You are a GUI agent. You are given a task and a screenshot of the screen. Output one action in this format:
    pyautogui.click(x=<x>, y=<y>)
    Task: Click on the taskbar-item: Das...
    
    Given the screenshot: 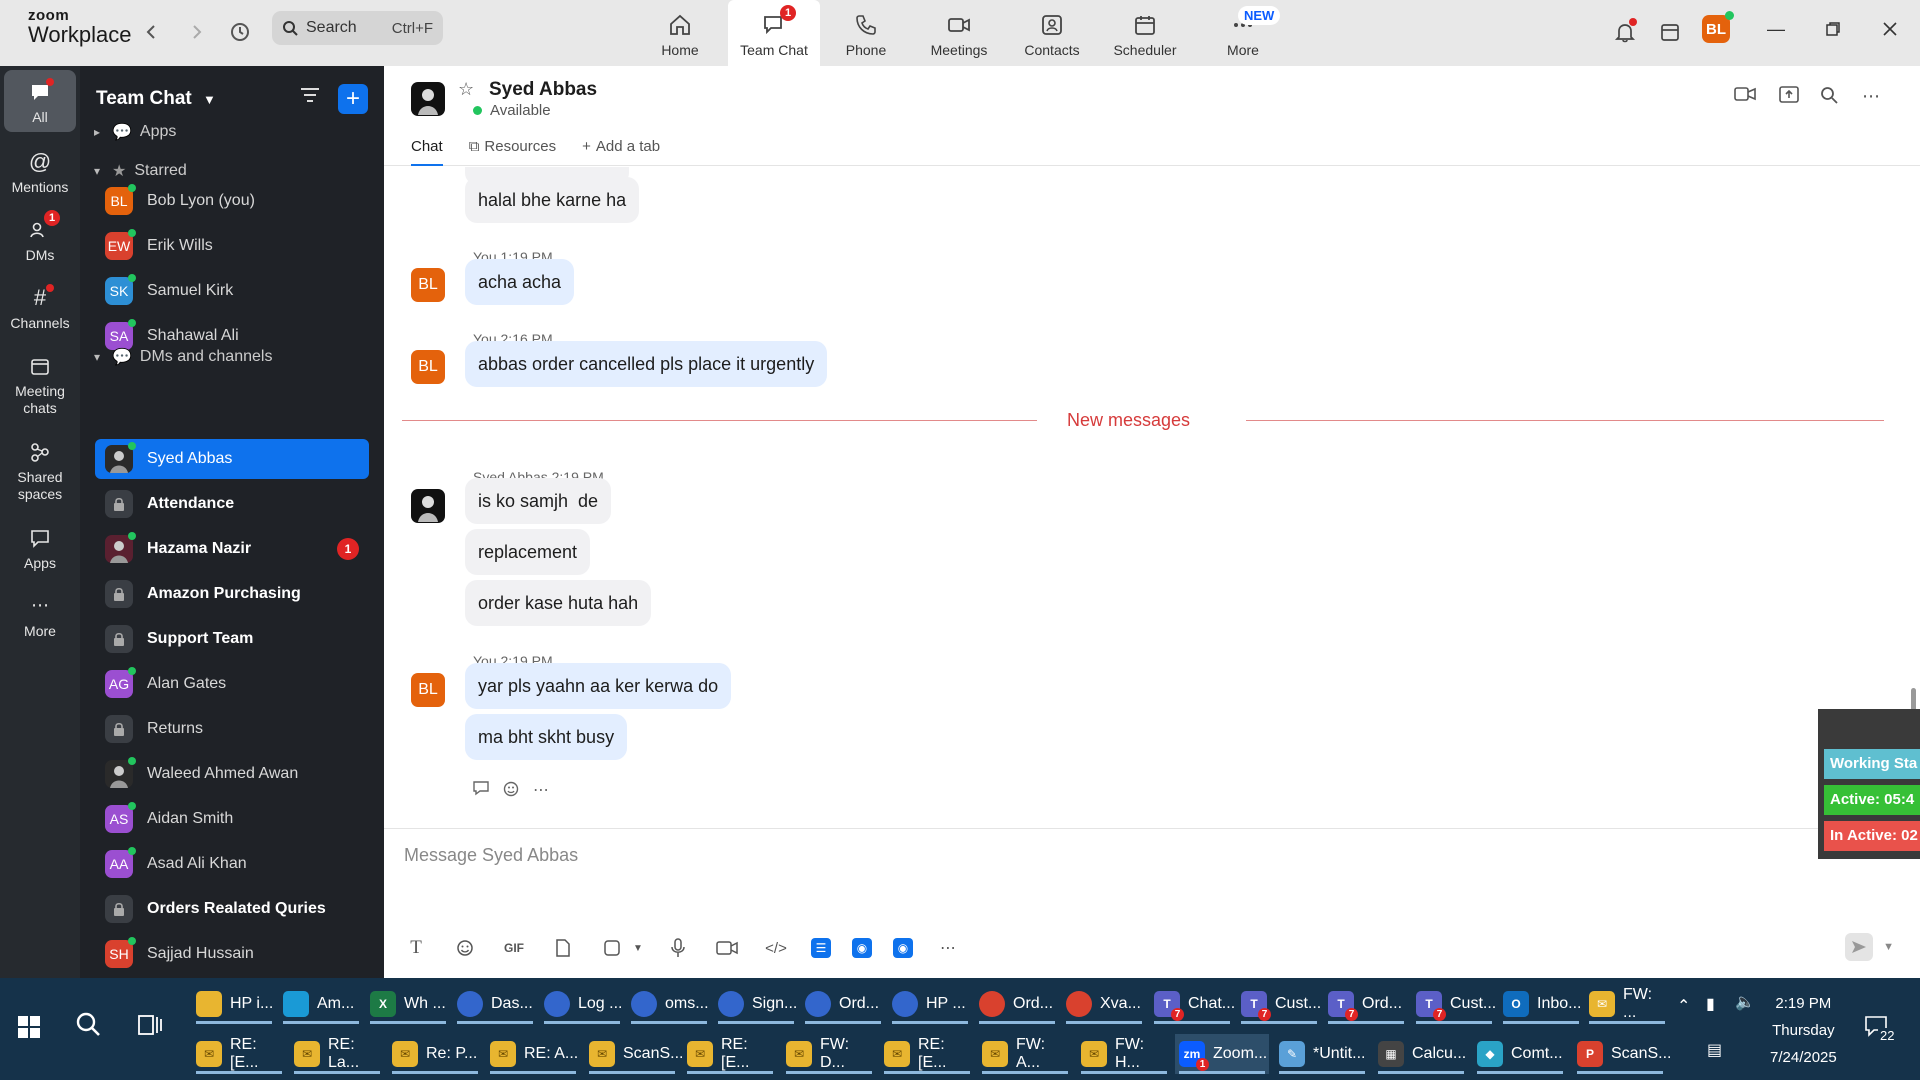 What is the action you would take?
    pyautogui.click(x=495, y=1004)
    